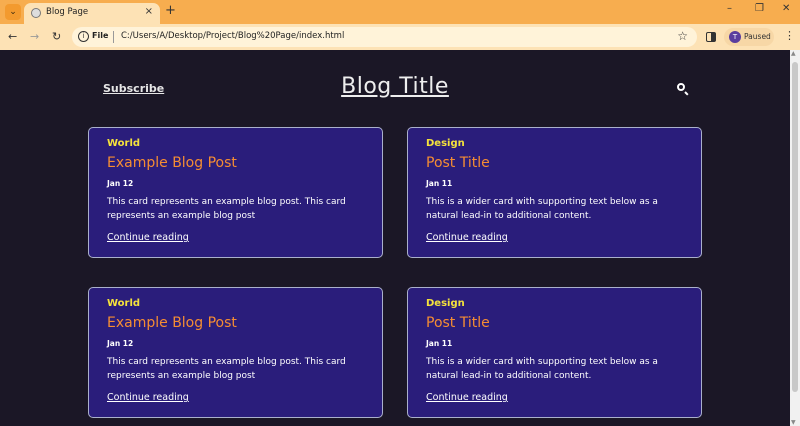 The width and height of the screenshot is (800, 426). Describe the element at coordinates (83, 36) in the screenshot. I see `info-icon: i` at that location.